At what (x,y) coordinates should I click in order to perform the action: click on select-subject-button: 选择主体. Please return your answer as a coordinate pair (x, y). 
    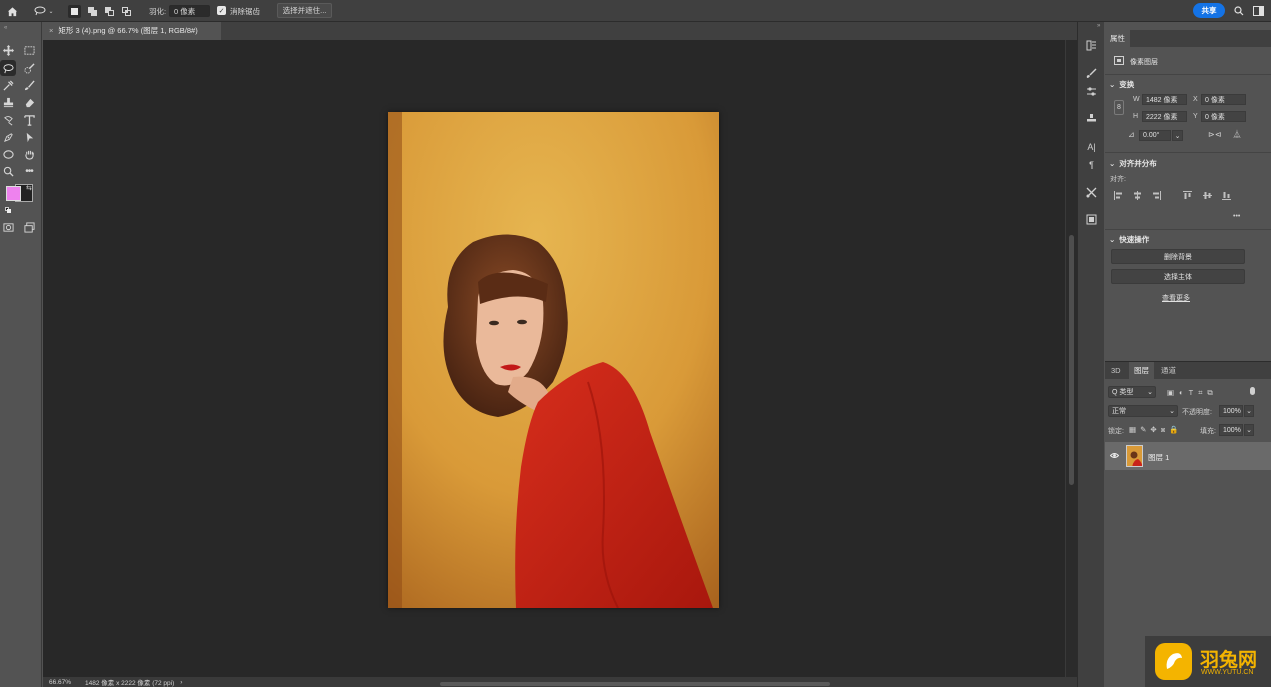
    Looking at the image, I should click on (1178, 276).